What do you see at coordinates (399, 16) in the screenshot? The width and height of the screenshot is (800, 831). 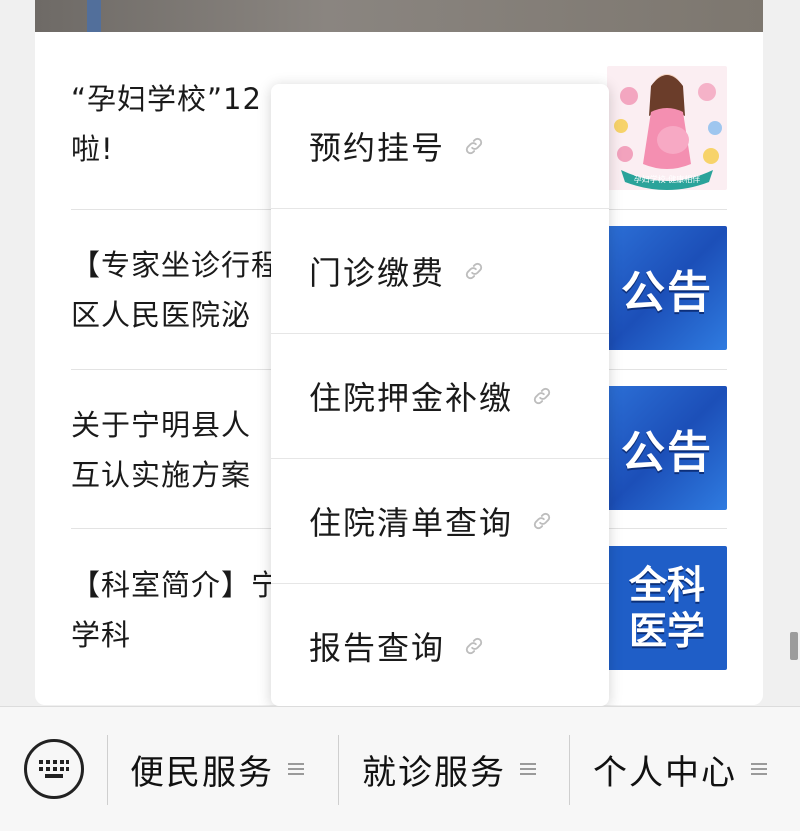 I see `banner-image` at bounding box center [399, 16].